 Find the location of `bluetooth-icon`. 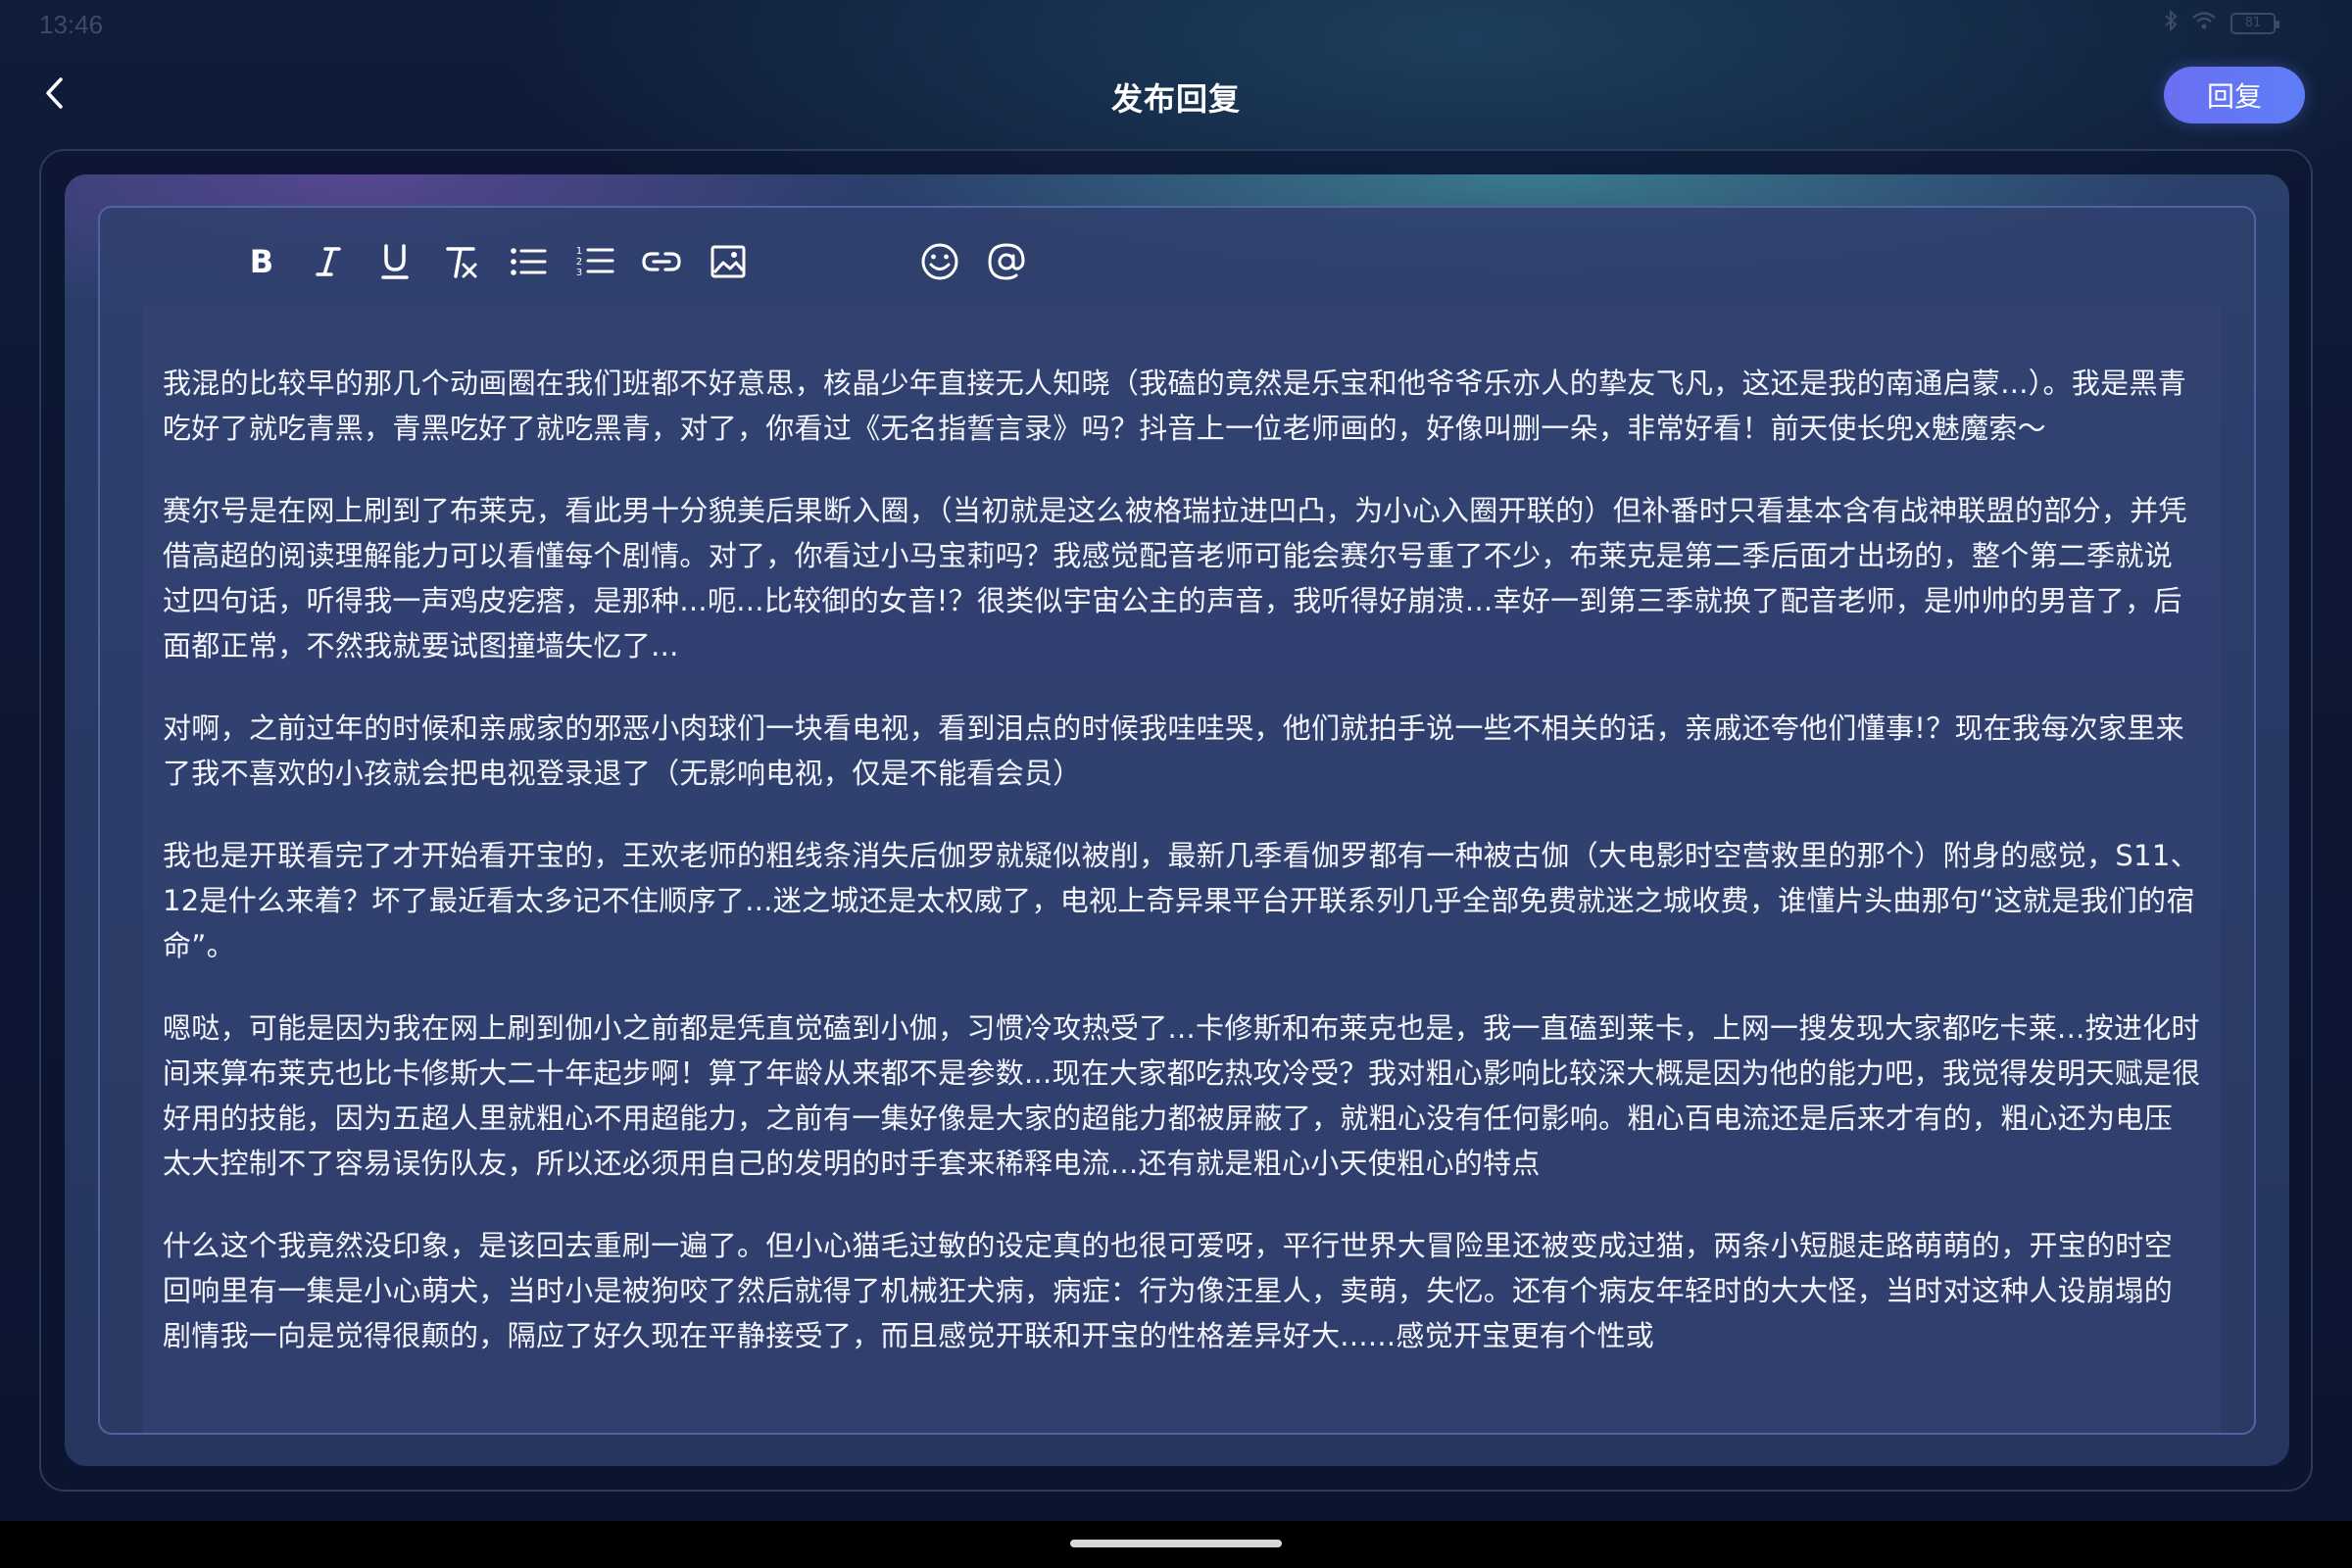

bluetooth-icon is located at coordinates (2171, 23).